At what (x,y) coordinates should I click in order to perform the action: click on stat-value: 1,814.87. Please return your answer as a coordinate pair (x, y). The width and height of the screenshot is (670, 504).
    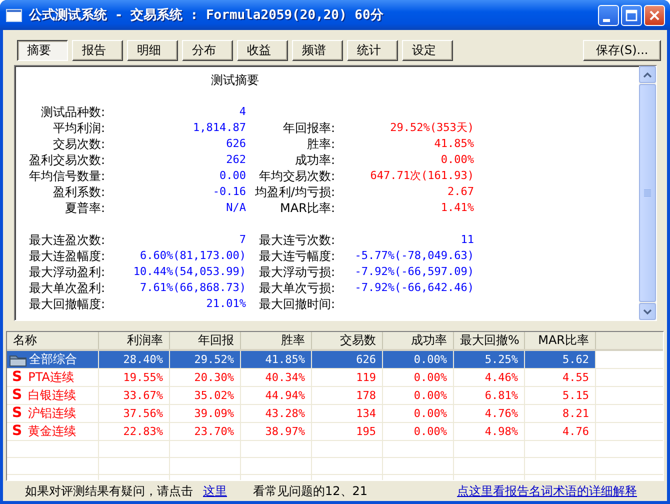
    Looking at the image, I should click on (219, 128).